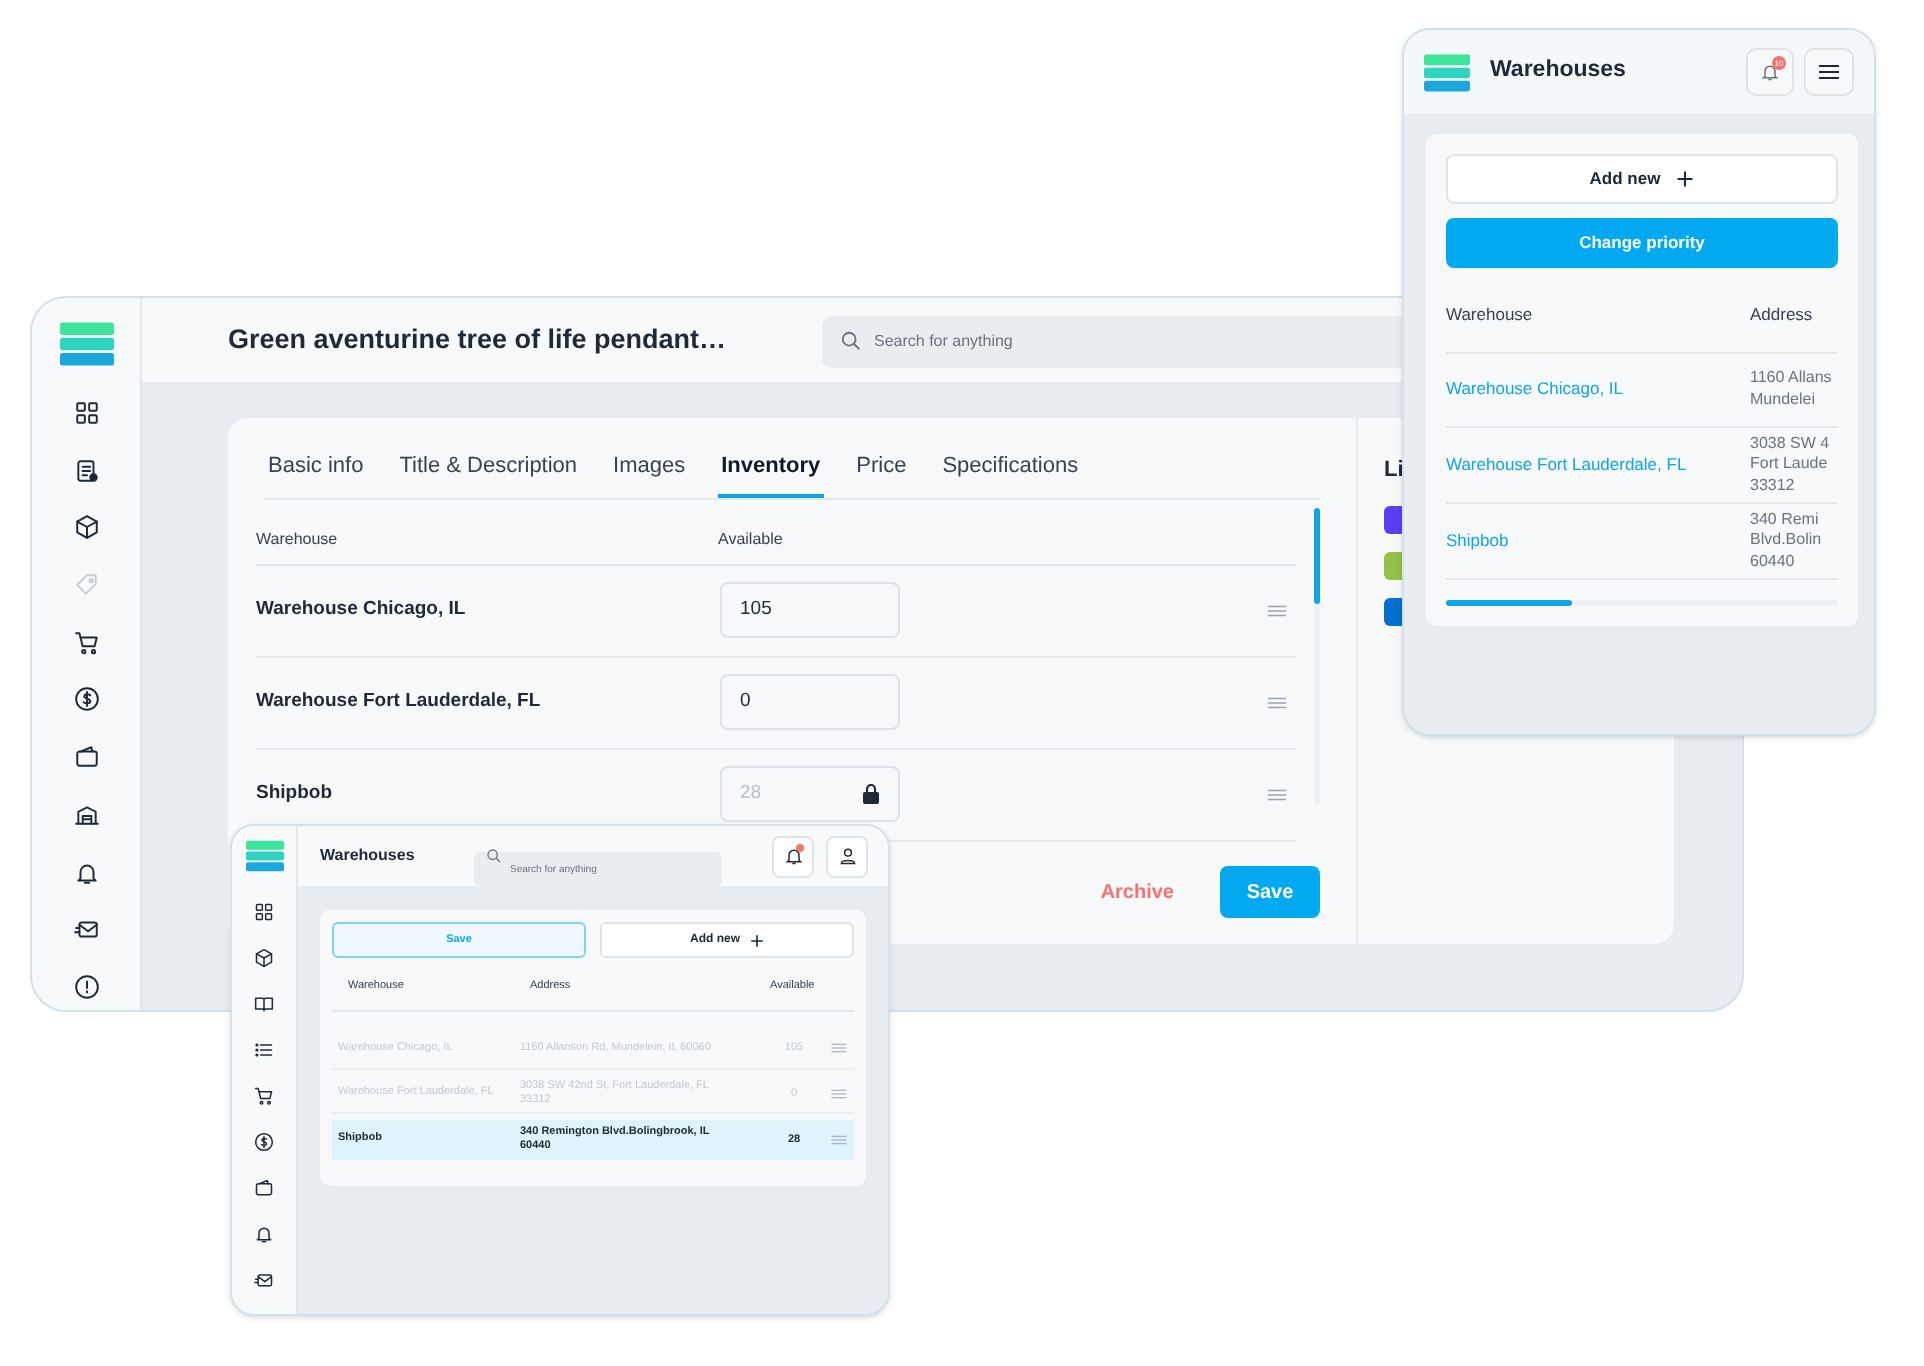 This screenshot has height=1366, width=1924. I want to click on tab: Inventory, so click(771, 473).